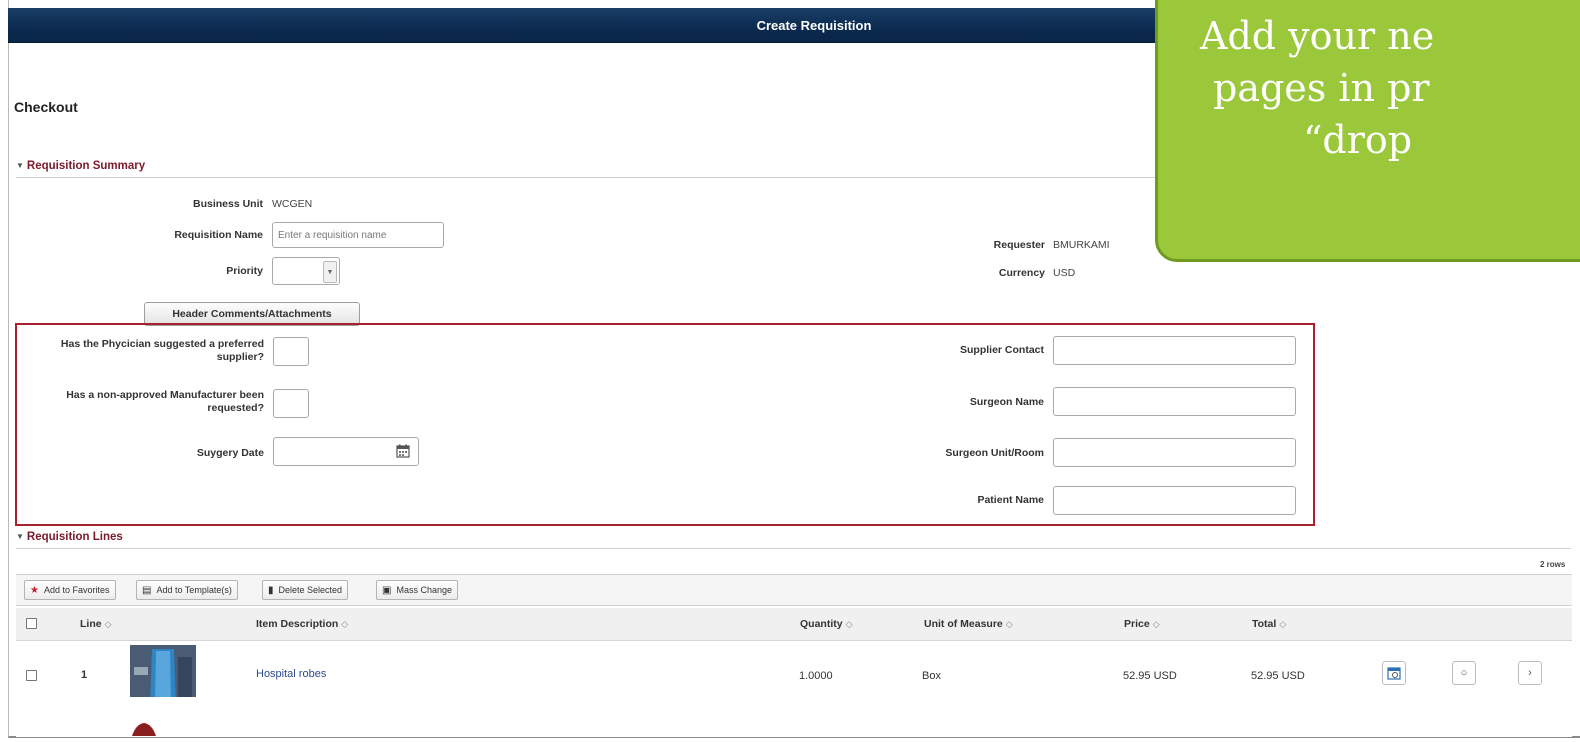  What do you see at coordinates (403, 451) in the screenshot?
I see `calendar-icon` at bounding box center [403, 451].